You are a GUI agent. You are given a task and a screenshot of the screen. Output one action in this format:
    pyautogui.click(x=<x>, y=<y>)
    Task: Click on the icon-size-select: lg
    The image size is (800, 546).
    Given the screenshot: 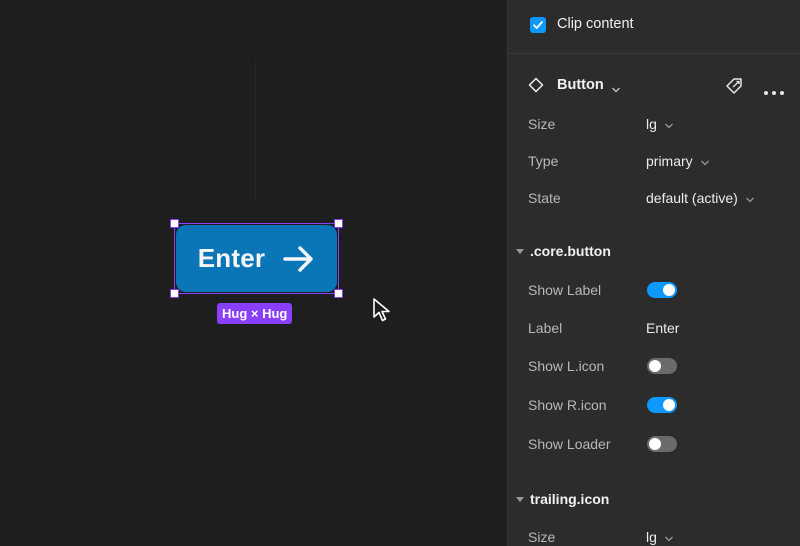 What is the action you would take?
    pyautogui.click(x=660, y=537)
    